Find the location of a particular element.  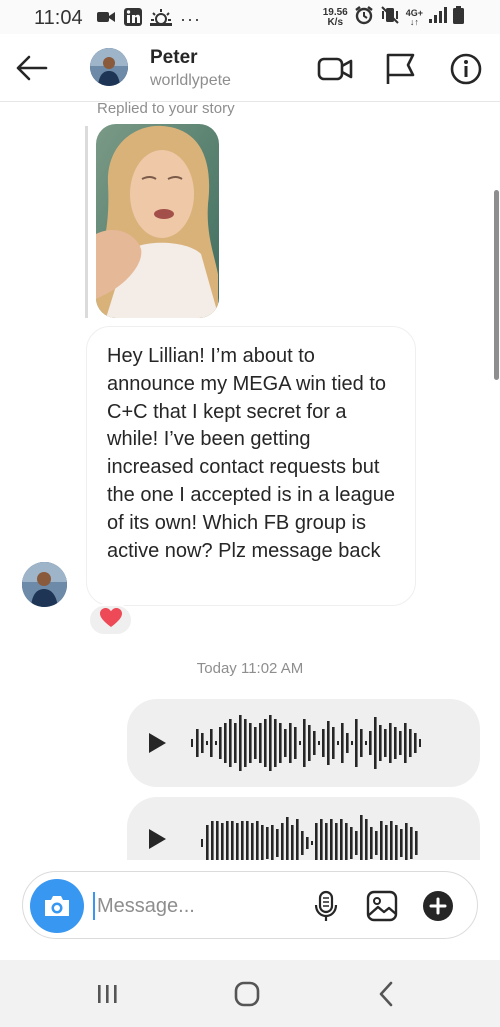

contact-name: Peter is located at coordinates (174, 58).